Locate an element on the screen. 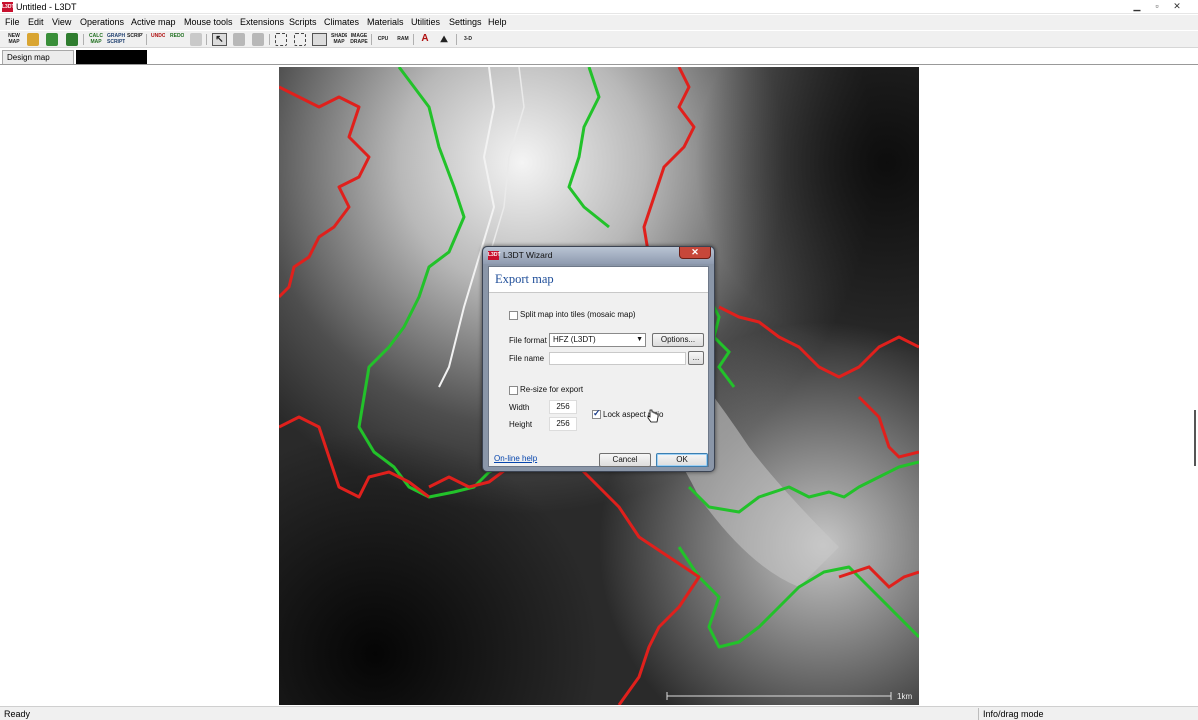  file-name-label: File name is located at coordinates (527, 358).